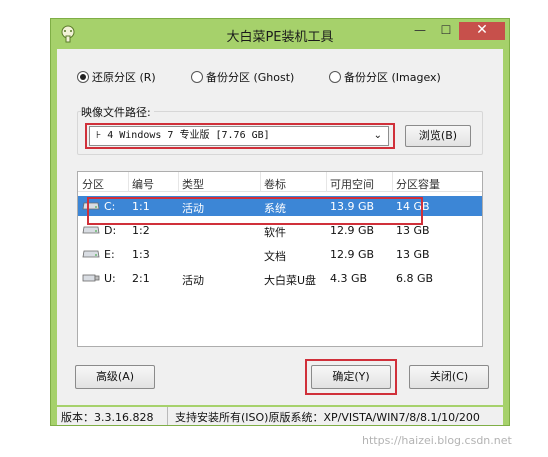  What do you see at coordinates (275, 184) in the screenshot?
I see `column-header: 卷标` at bounding box center [275, 184].